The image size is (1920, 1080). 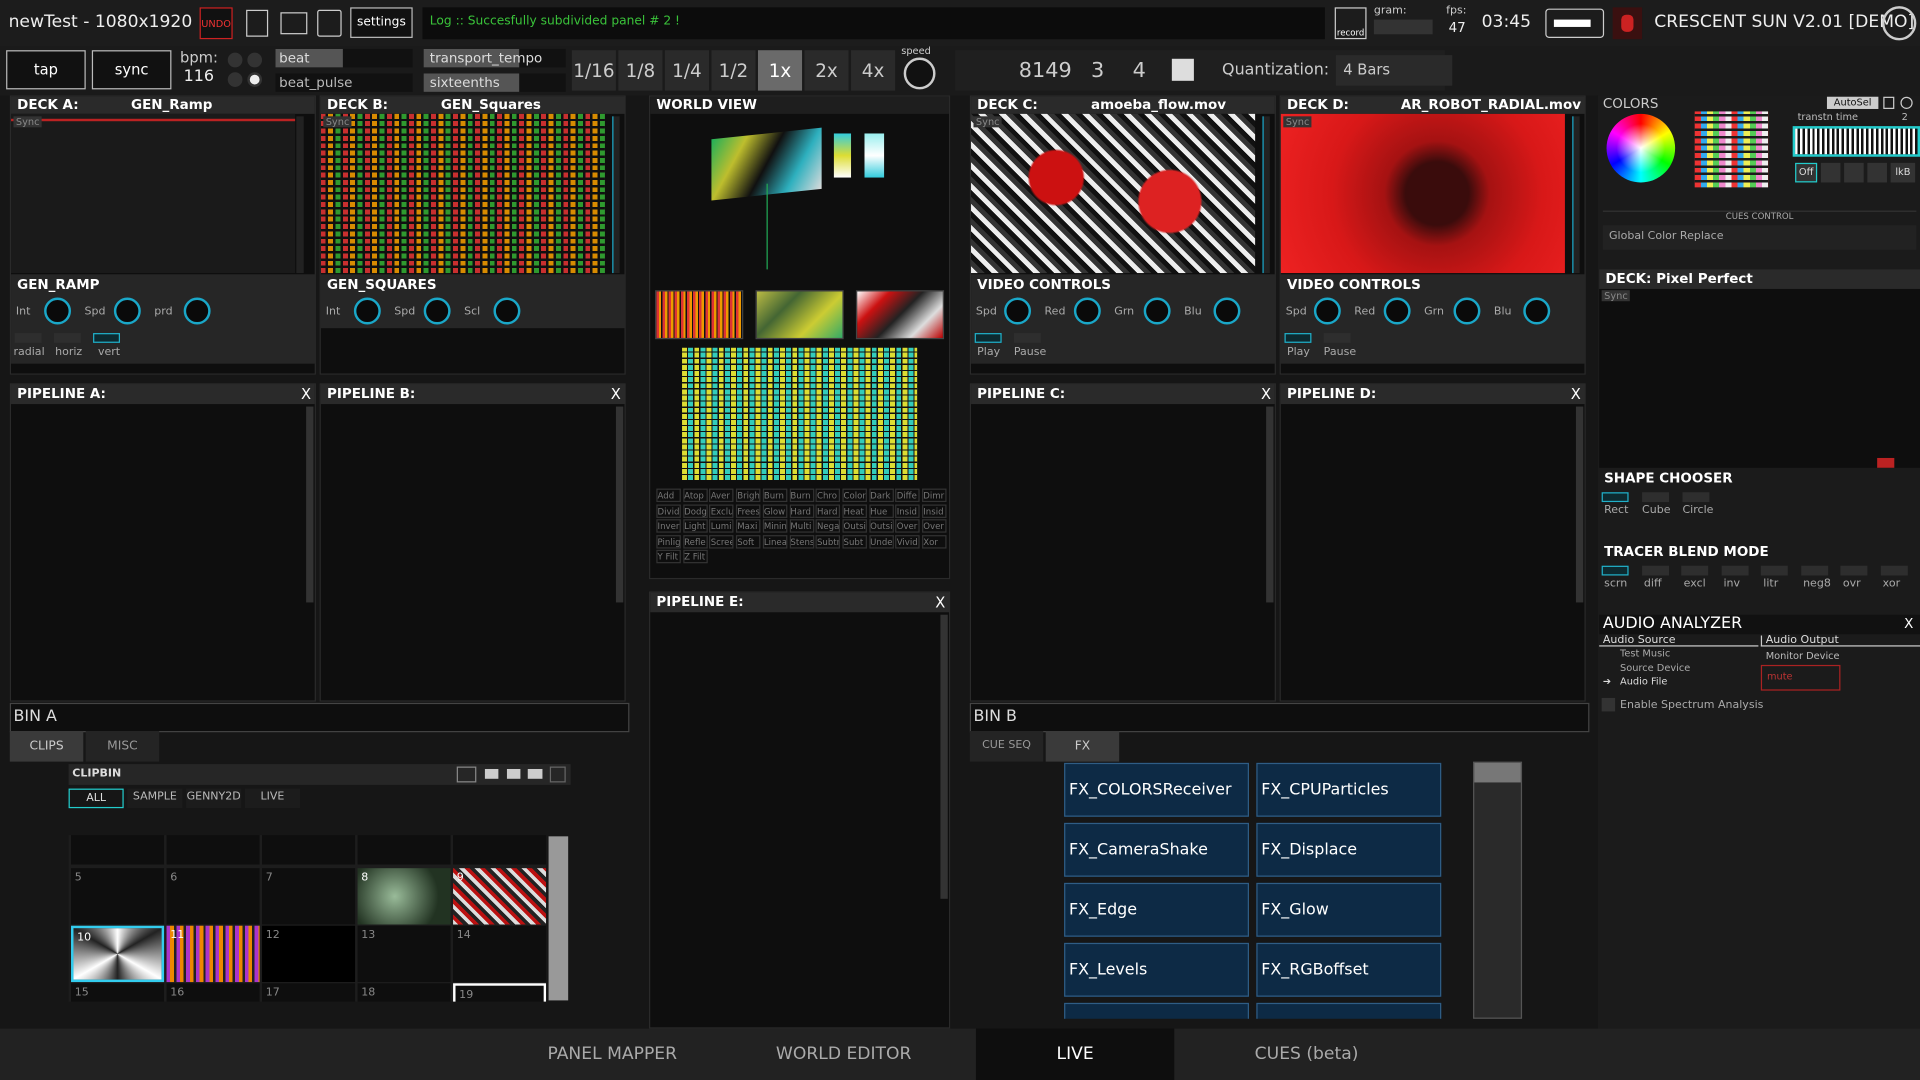 I want to click on rate-4x: 4x, so click(x=873, y=70).